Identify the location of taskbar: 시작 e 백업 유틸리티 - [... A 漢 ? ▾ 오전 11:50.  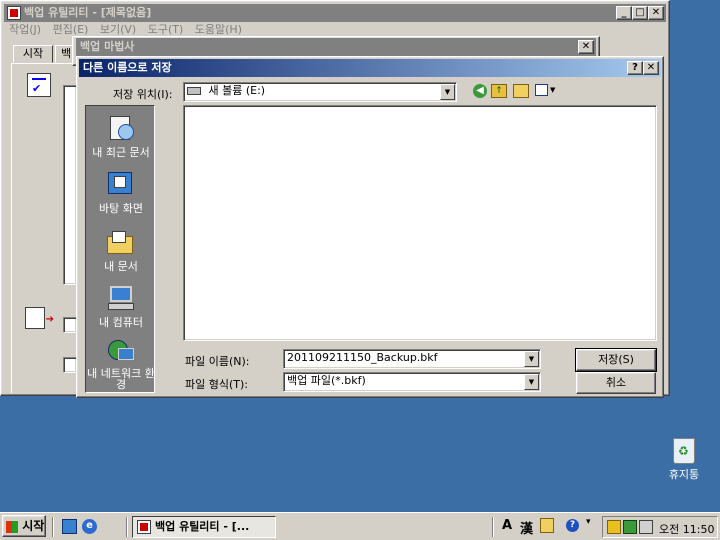
(360, 526).